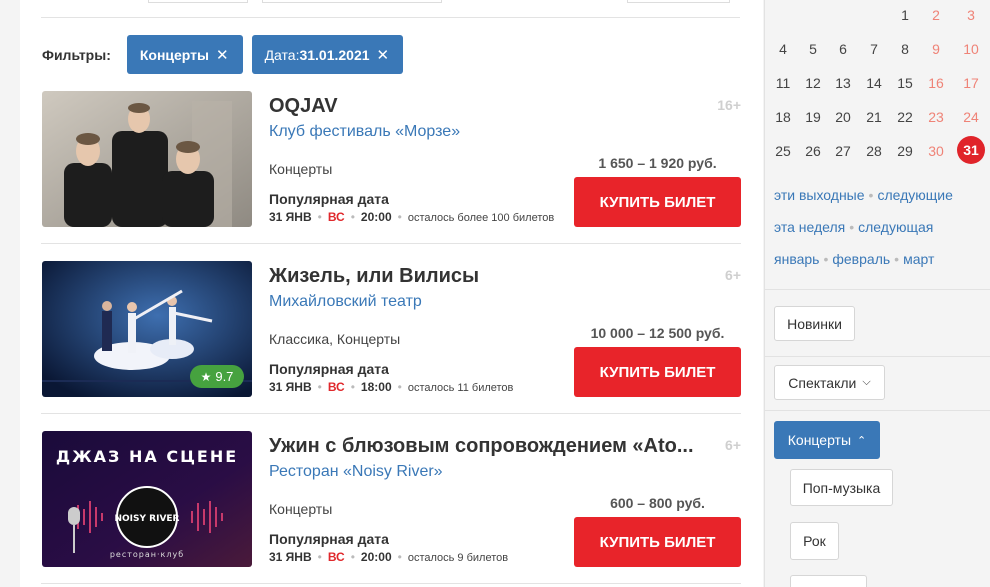 The height and width of the screenshot is (587, 990). Describe the element at coordinates (303, 106) in the screenshot. I see `event-title: OQJAV` at that location.